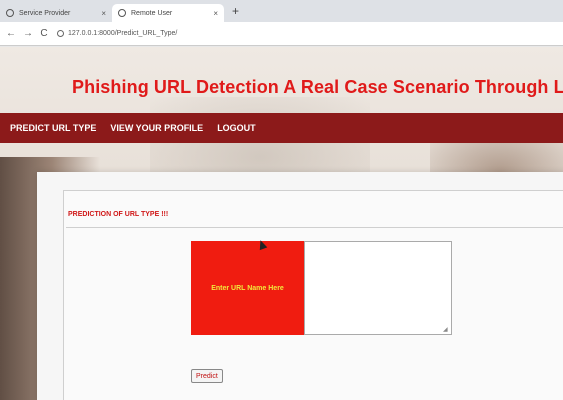 The width and height of the screenshot is (563, 400). What do you see at coordinates (236, 128) in the screenshot?
I see `nav-logout: LOGOUT` at bounding box center [236, 128].